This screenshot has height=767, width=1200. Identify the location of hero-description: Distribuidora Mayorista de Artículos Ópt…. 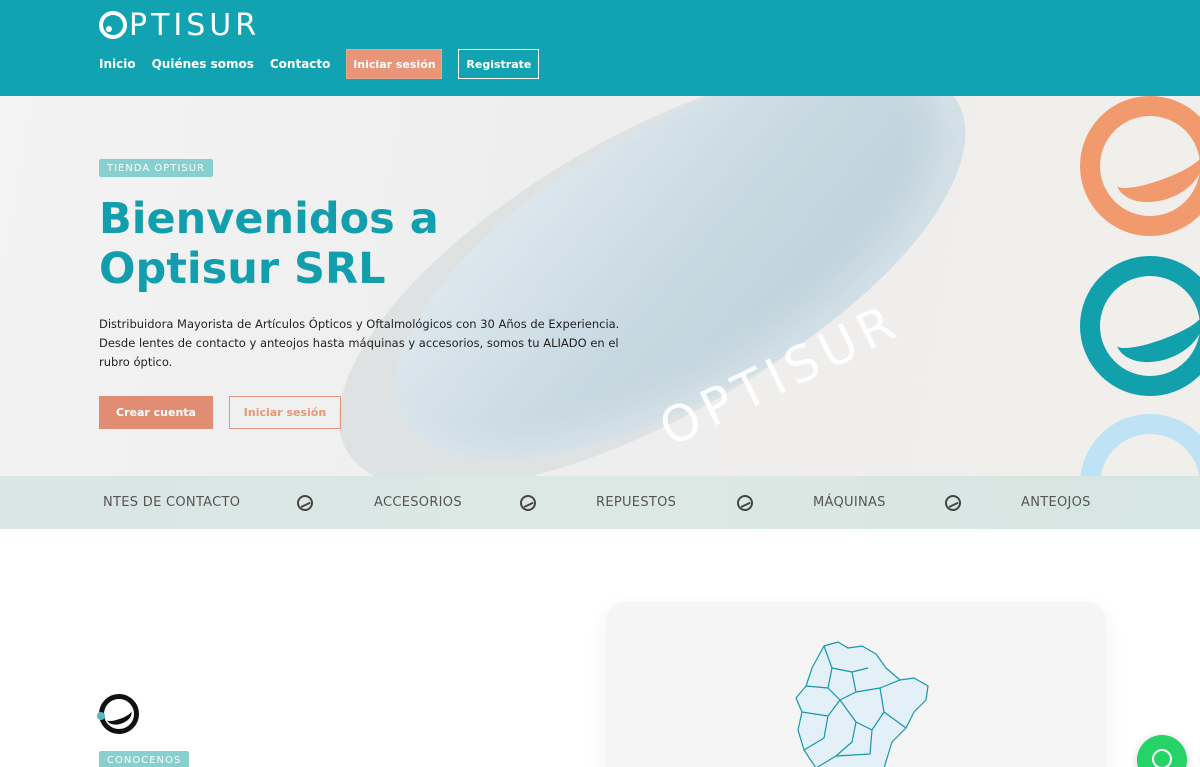
(359, 343).